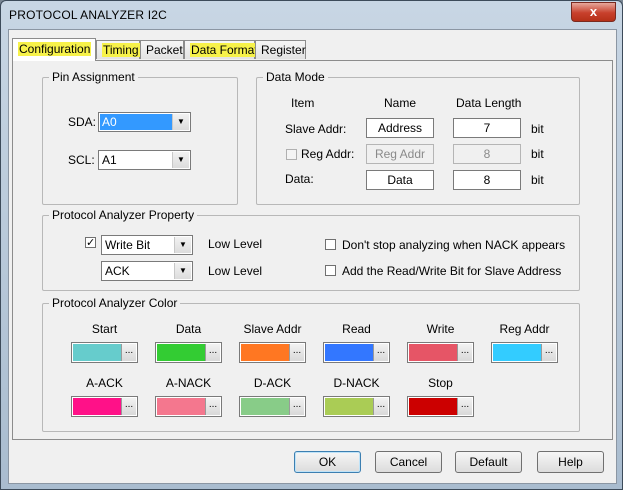 The image size is (623, 490). What do you see at coordinates (117, 271) in the screenshot?
I see `ack-value: ACK` at bounding box center [117, 271].